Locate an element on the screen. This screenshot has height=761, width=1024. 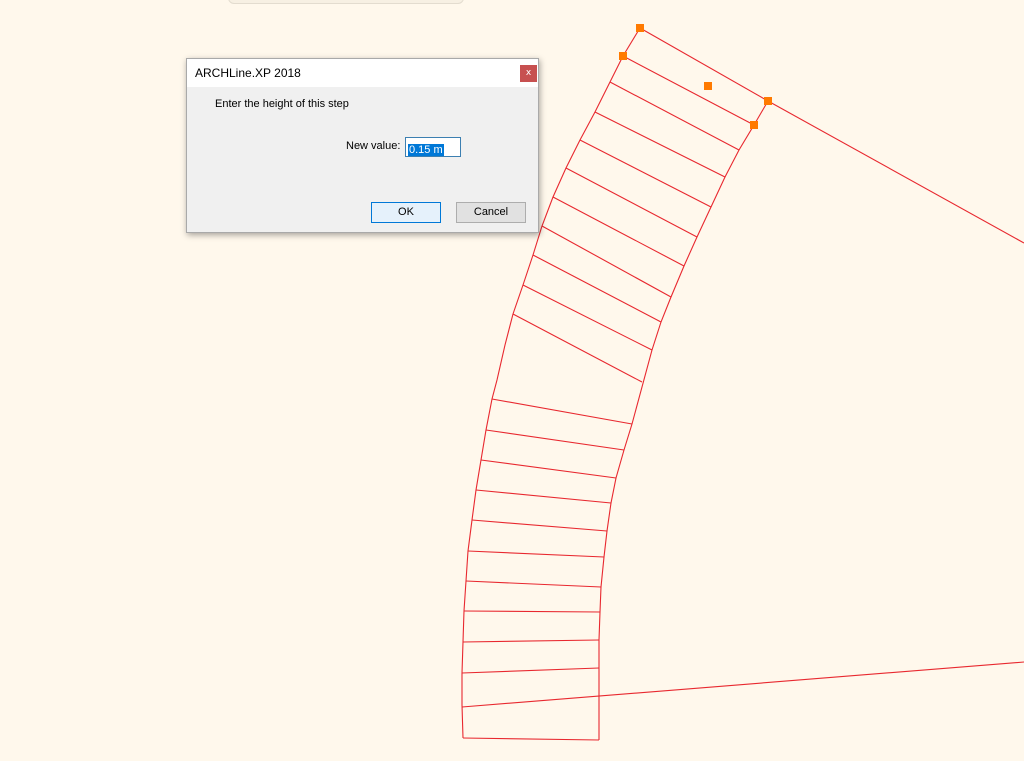
top-landing-top is located at coordinates (704, 64).